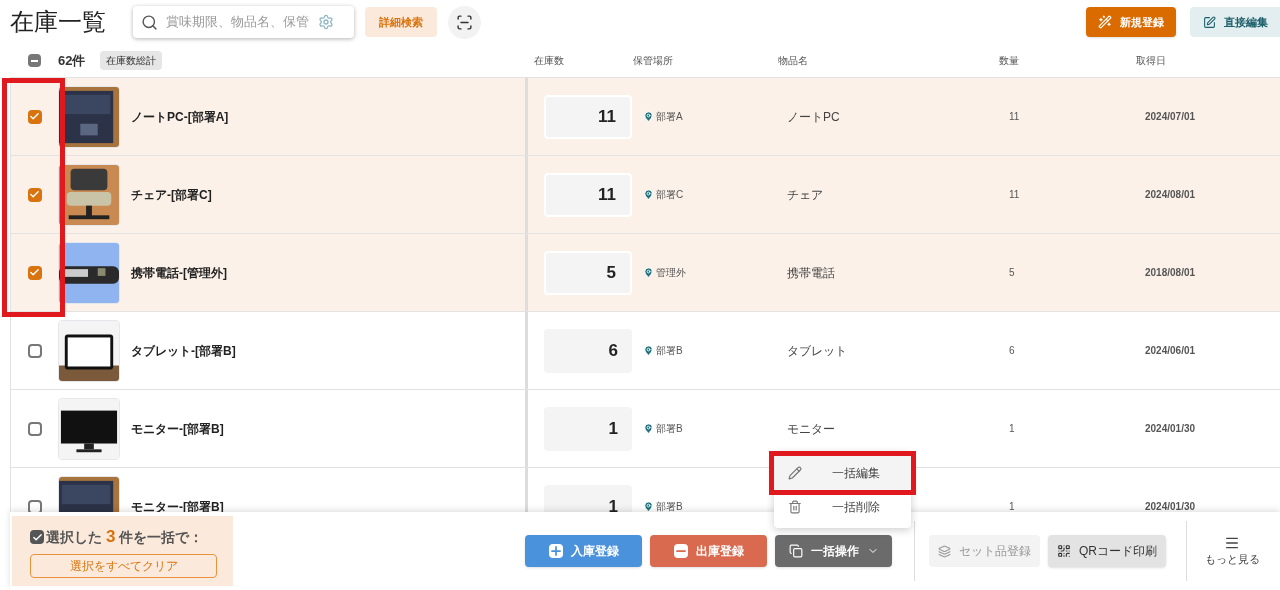  I want to click on plus-icon, so click(555, 551).